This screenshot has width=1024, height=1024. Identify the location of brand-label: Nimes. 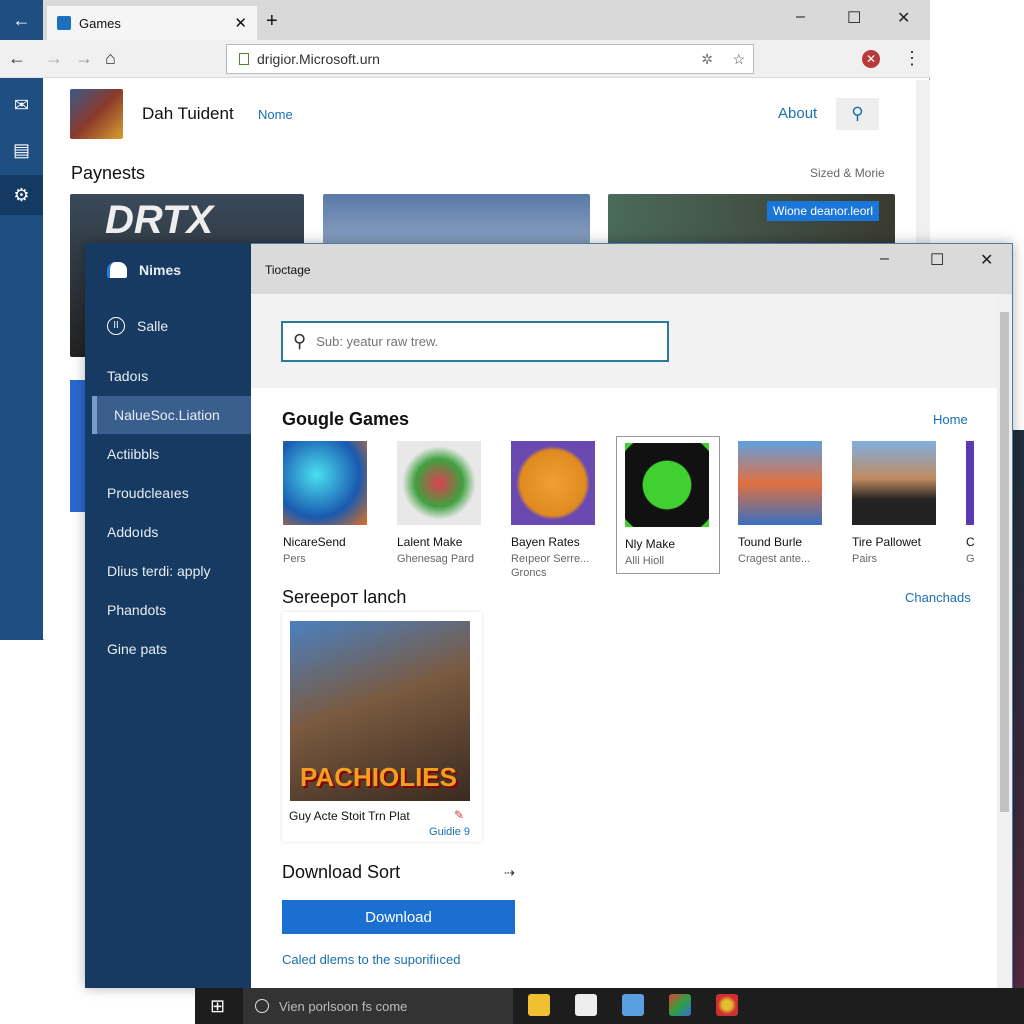
(160, 270).